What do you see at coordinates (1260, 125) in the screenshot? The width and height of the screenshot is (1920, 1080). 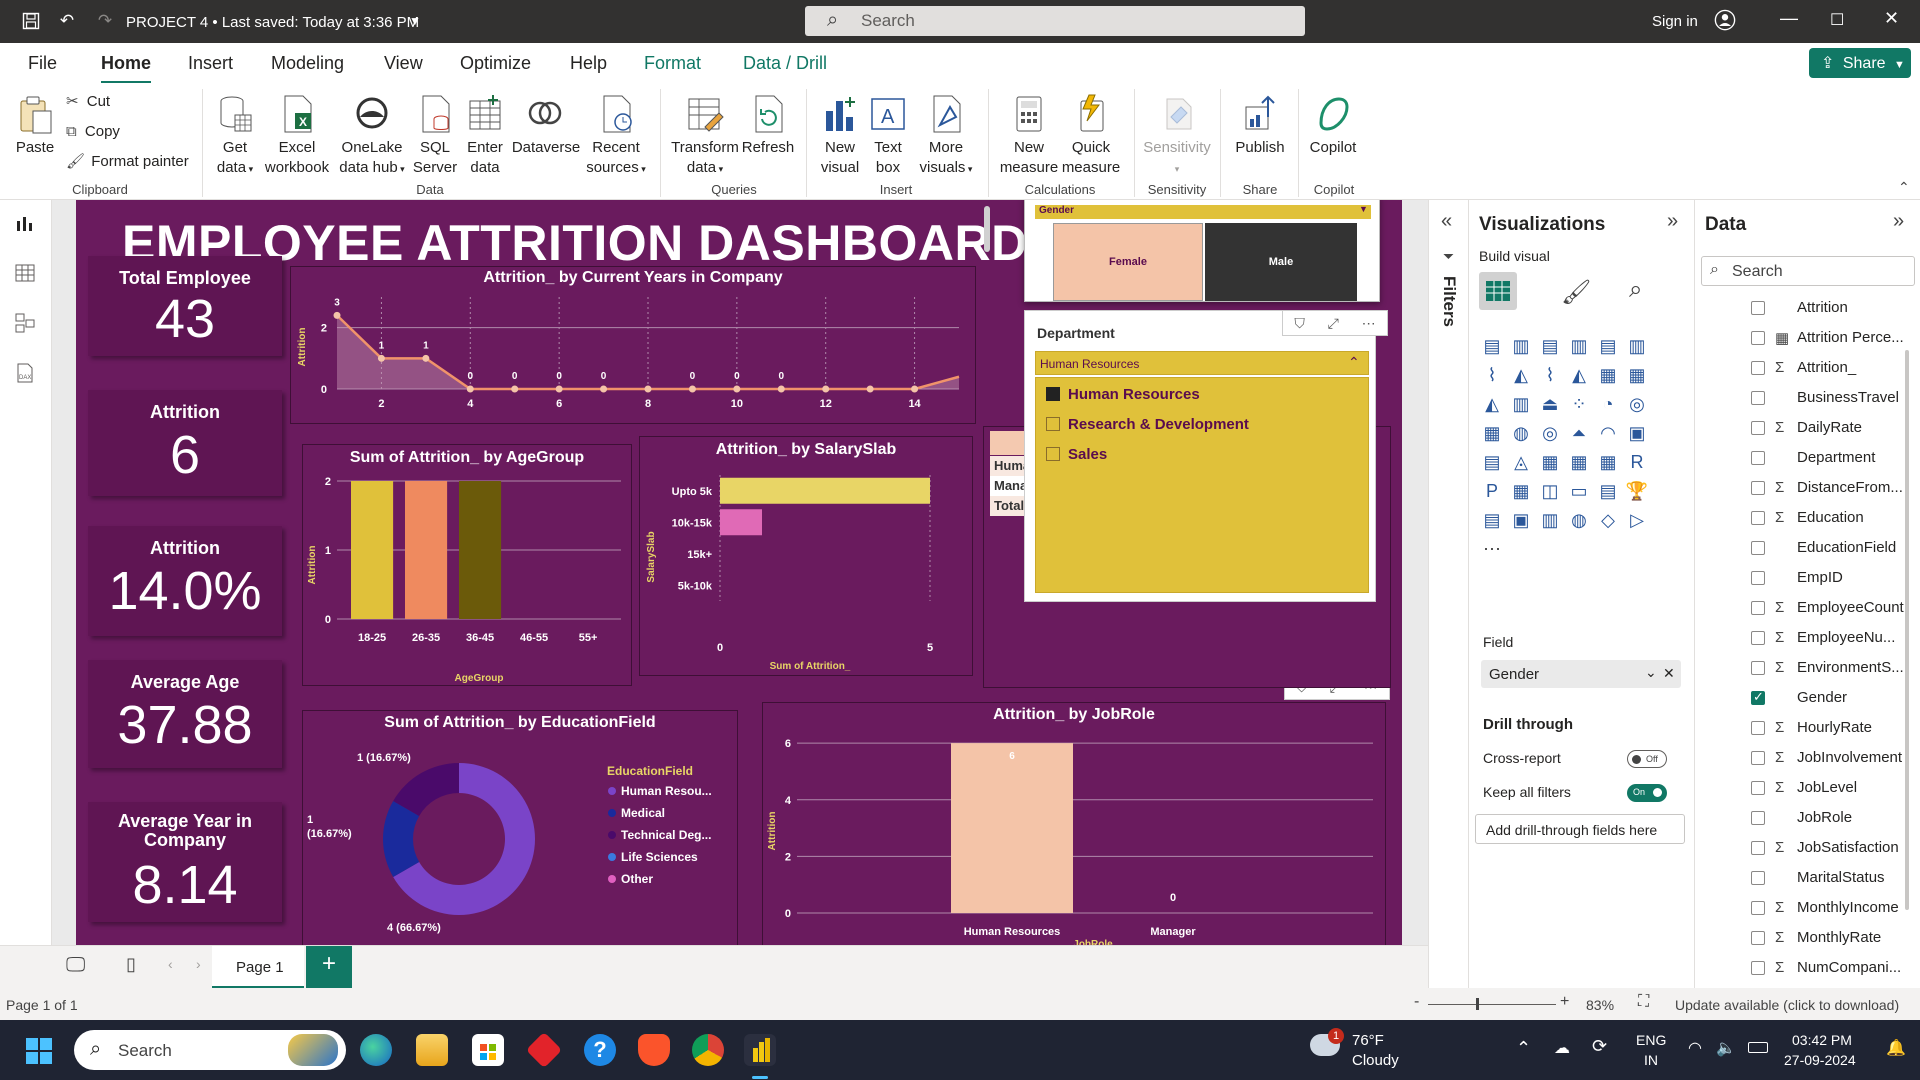 I see `publish-button: Publish` at bounding box center [1260, 125].